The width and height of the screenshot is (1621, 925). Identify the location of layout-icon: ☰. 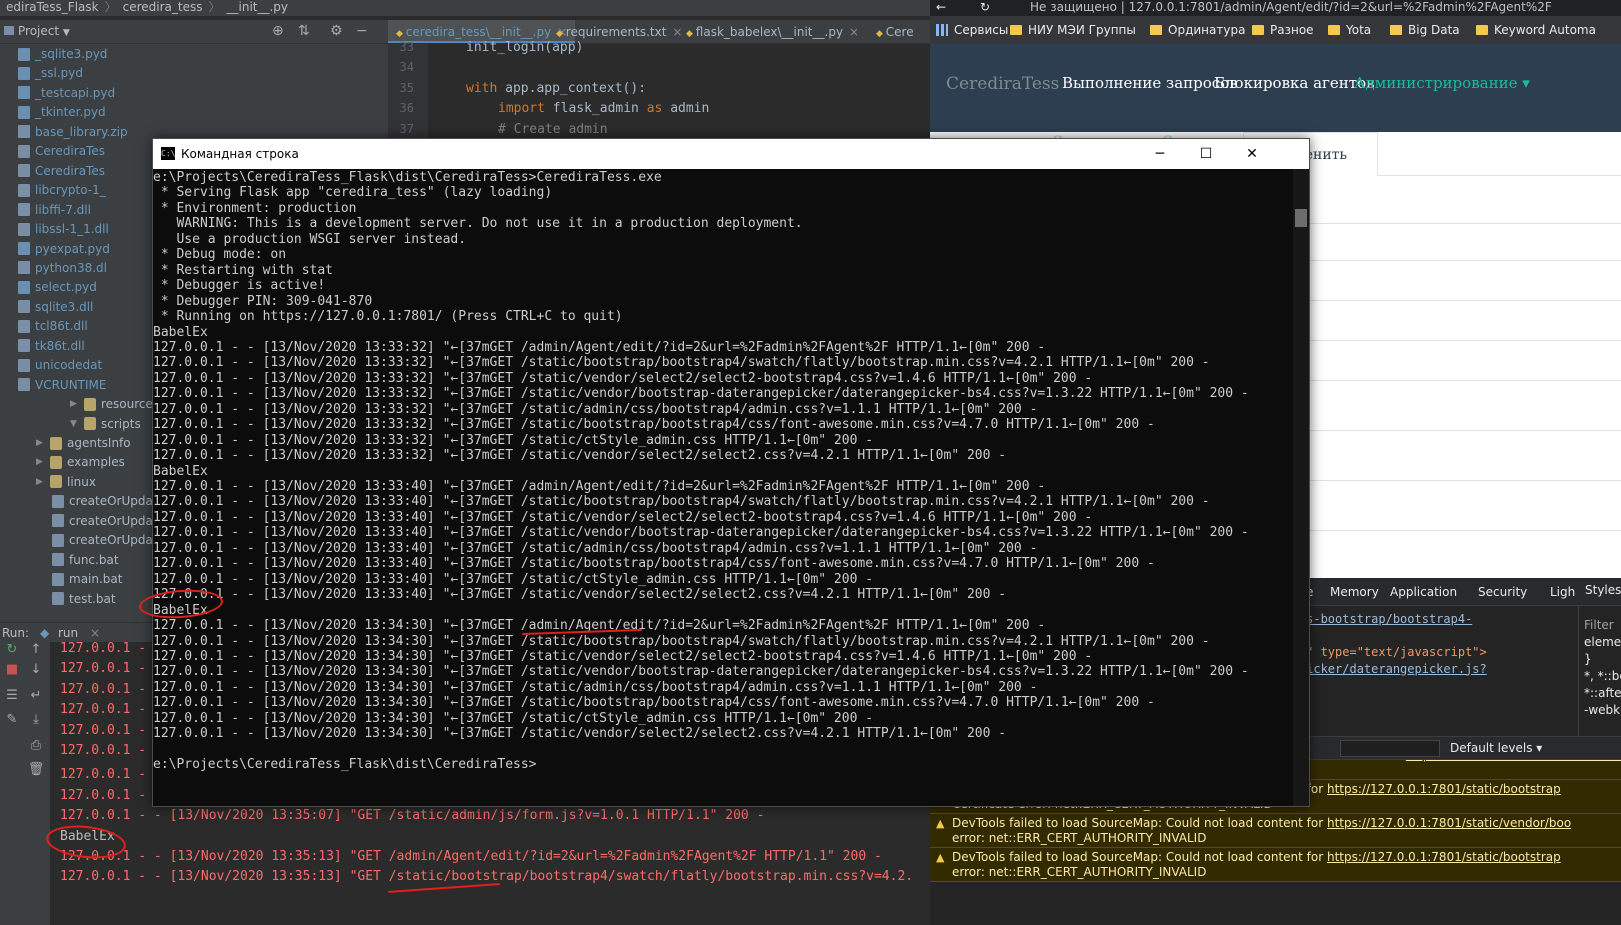
(12, 697).